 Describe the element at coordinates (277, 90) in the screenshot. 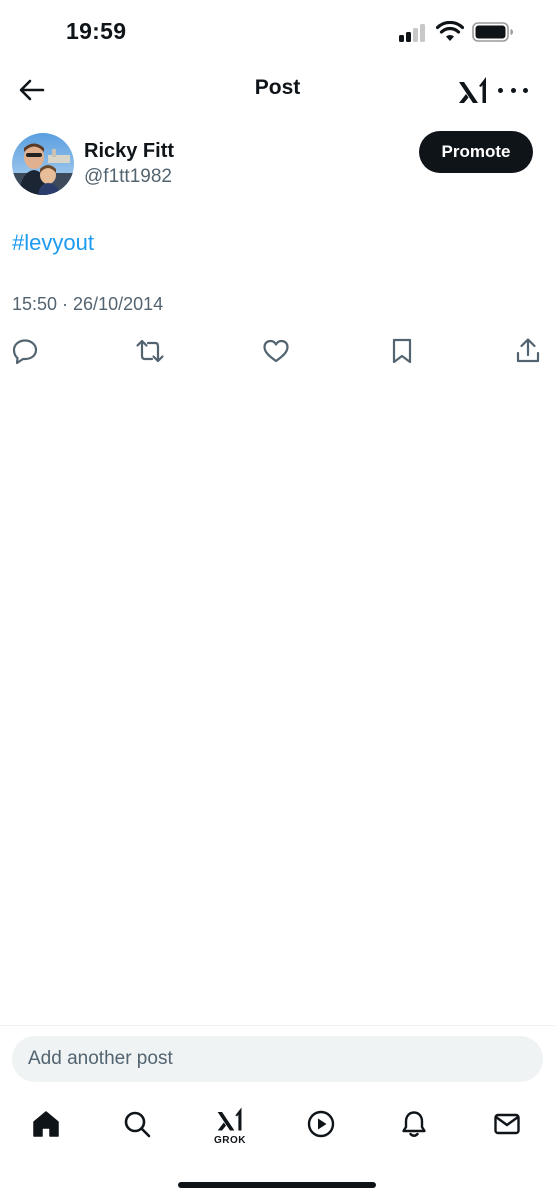

I see `top-navigation-bar: Post` at that location.